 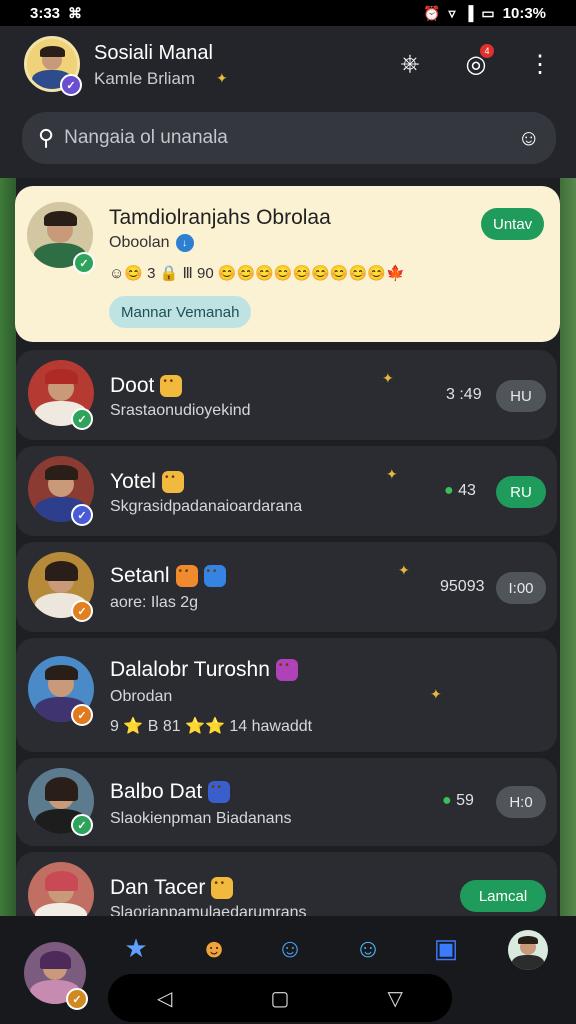 I want to click on emoji-tab-icon: ☺, so click(x=290, y=948).